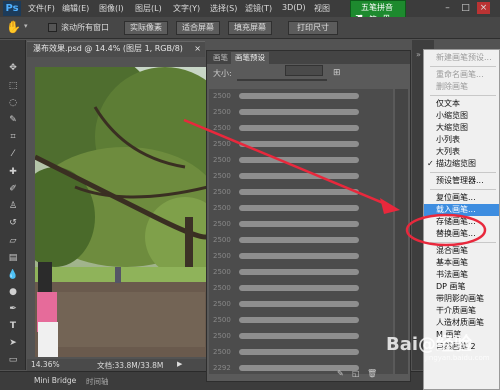 The height and width of the screenshot is (390, 500). Describe the element at coordinates (390, 206) in the screenshot. I see `annotation-arrowhead` at that location.